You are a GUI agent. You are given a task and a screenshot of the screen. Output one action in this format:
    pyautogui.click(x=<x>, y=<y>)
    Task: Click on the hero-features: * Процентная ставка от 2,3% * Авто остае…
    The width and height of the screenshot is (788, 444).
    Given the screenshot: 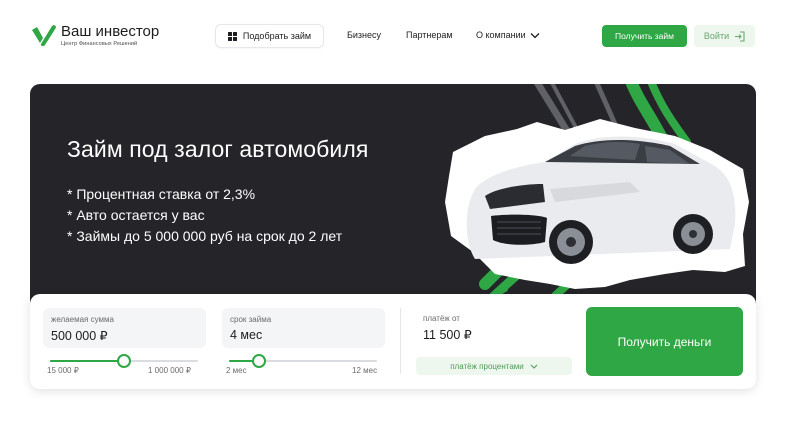 What is the action you would take?
    pyautogui.click(x=204, y=215)
    